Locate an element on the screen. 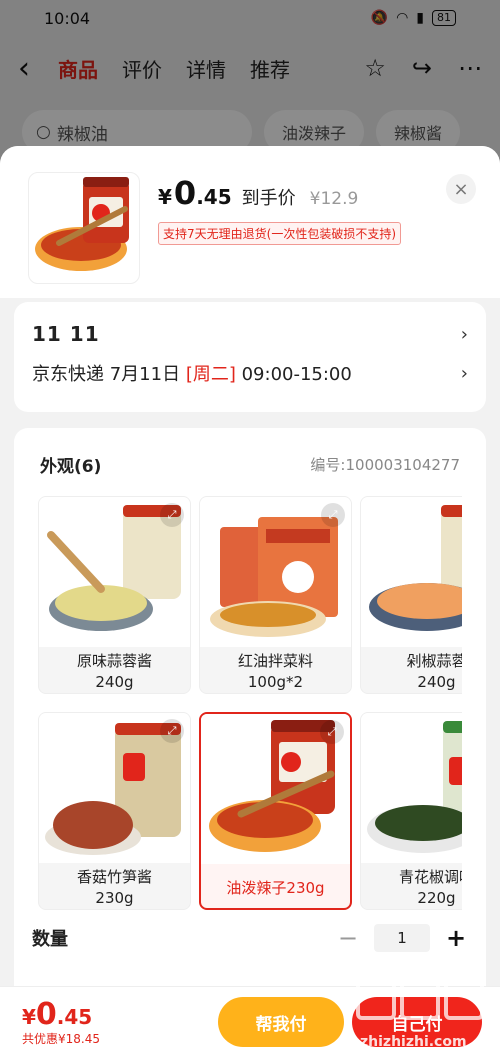 The height and width of the screenshot is (1056, 500). total-discount: 共优惠¥18.45 is located at coordinates (61, 1039).